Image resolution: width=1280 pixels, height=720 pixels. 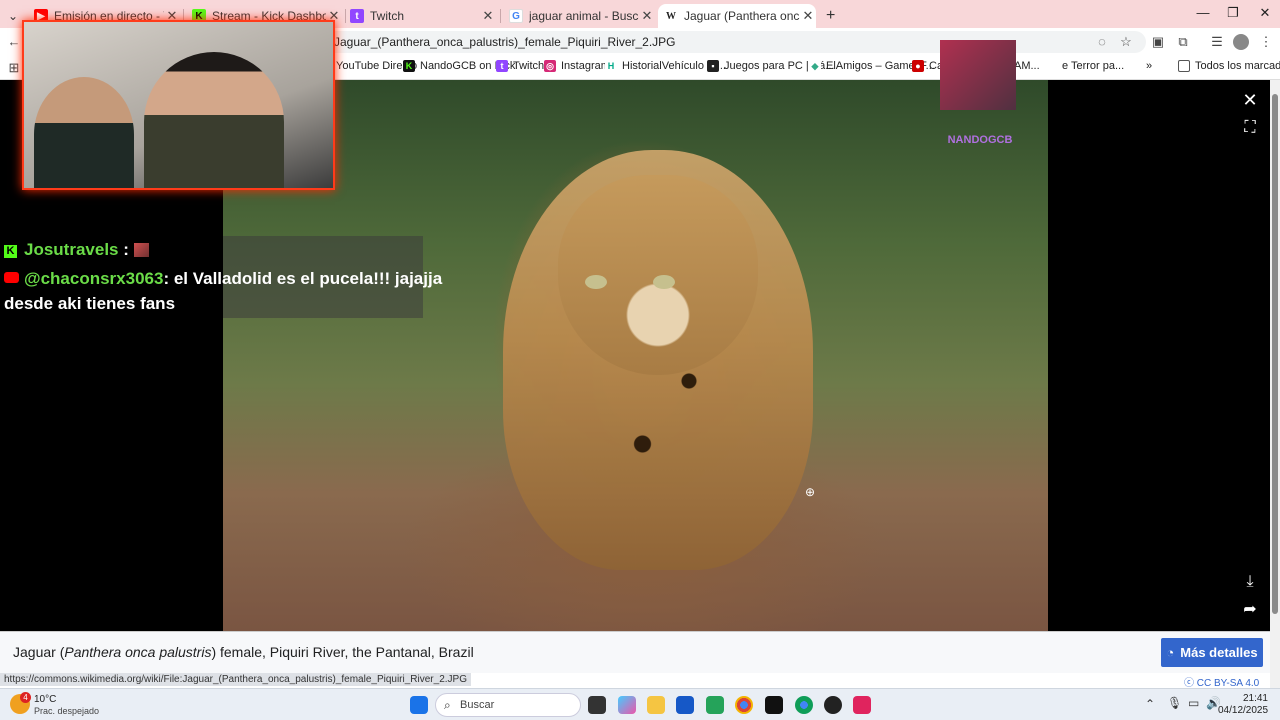 What do you see at coordinates (611, 66) in the screenshot?
I see `bookmark-icon: H` at bounding box center [611, 66].